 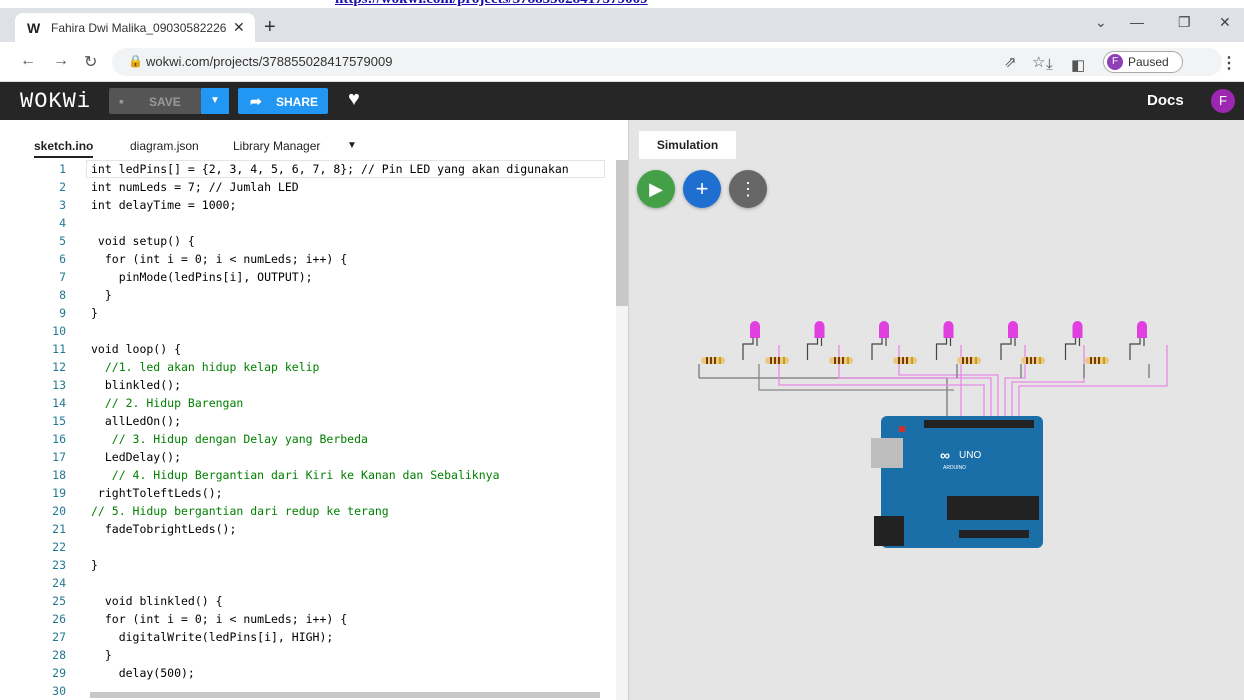 I want to click on forward-icon: →, so click(x=61, y=61).